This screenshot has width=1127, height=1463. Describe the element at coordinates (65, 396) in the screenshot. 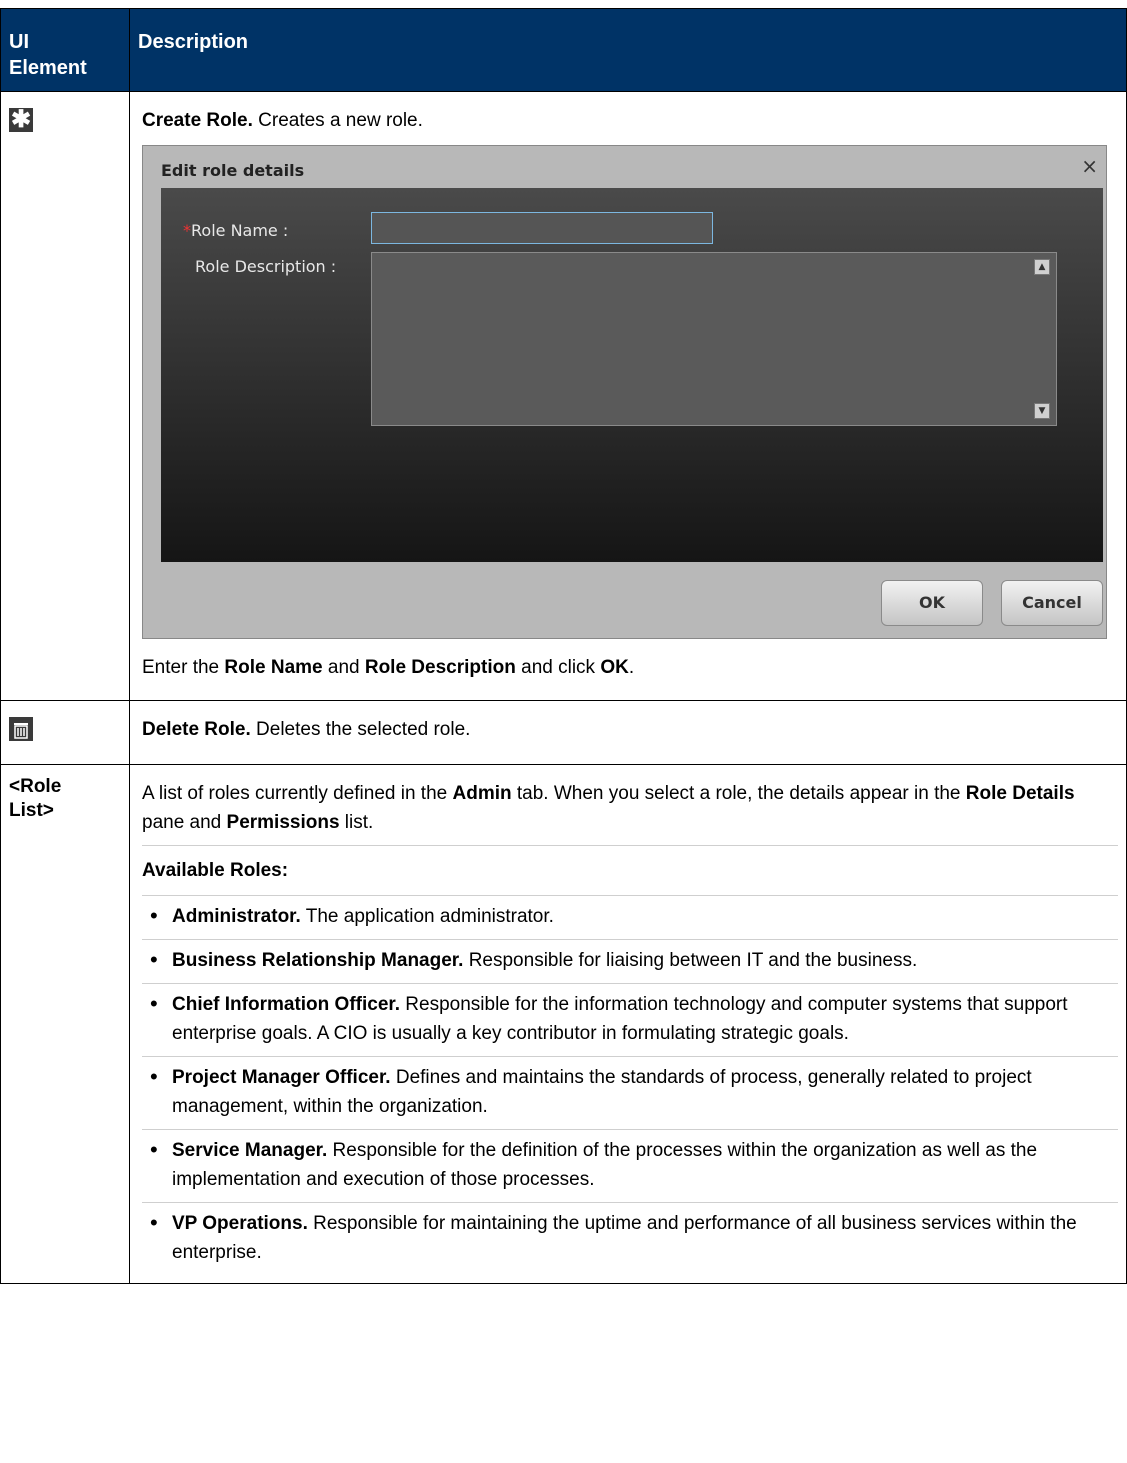

I see `cell-icon: ✱` at that location.